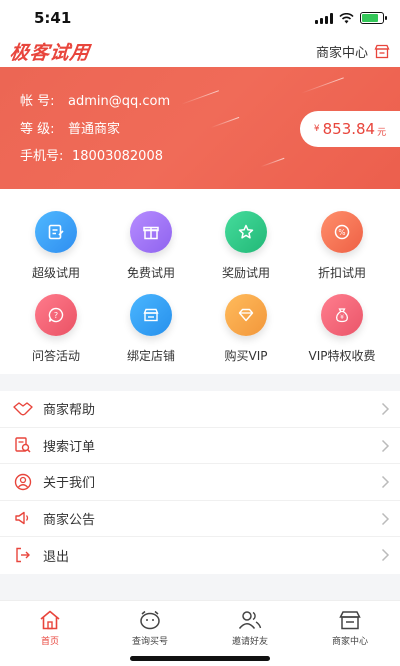  What do you see at coordinates (119, 101) in the screenshot?
I see `account-value: admin@qq.com` at bounding box center [119, 101].